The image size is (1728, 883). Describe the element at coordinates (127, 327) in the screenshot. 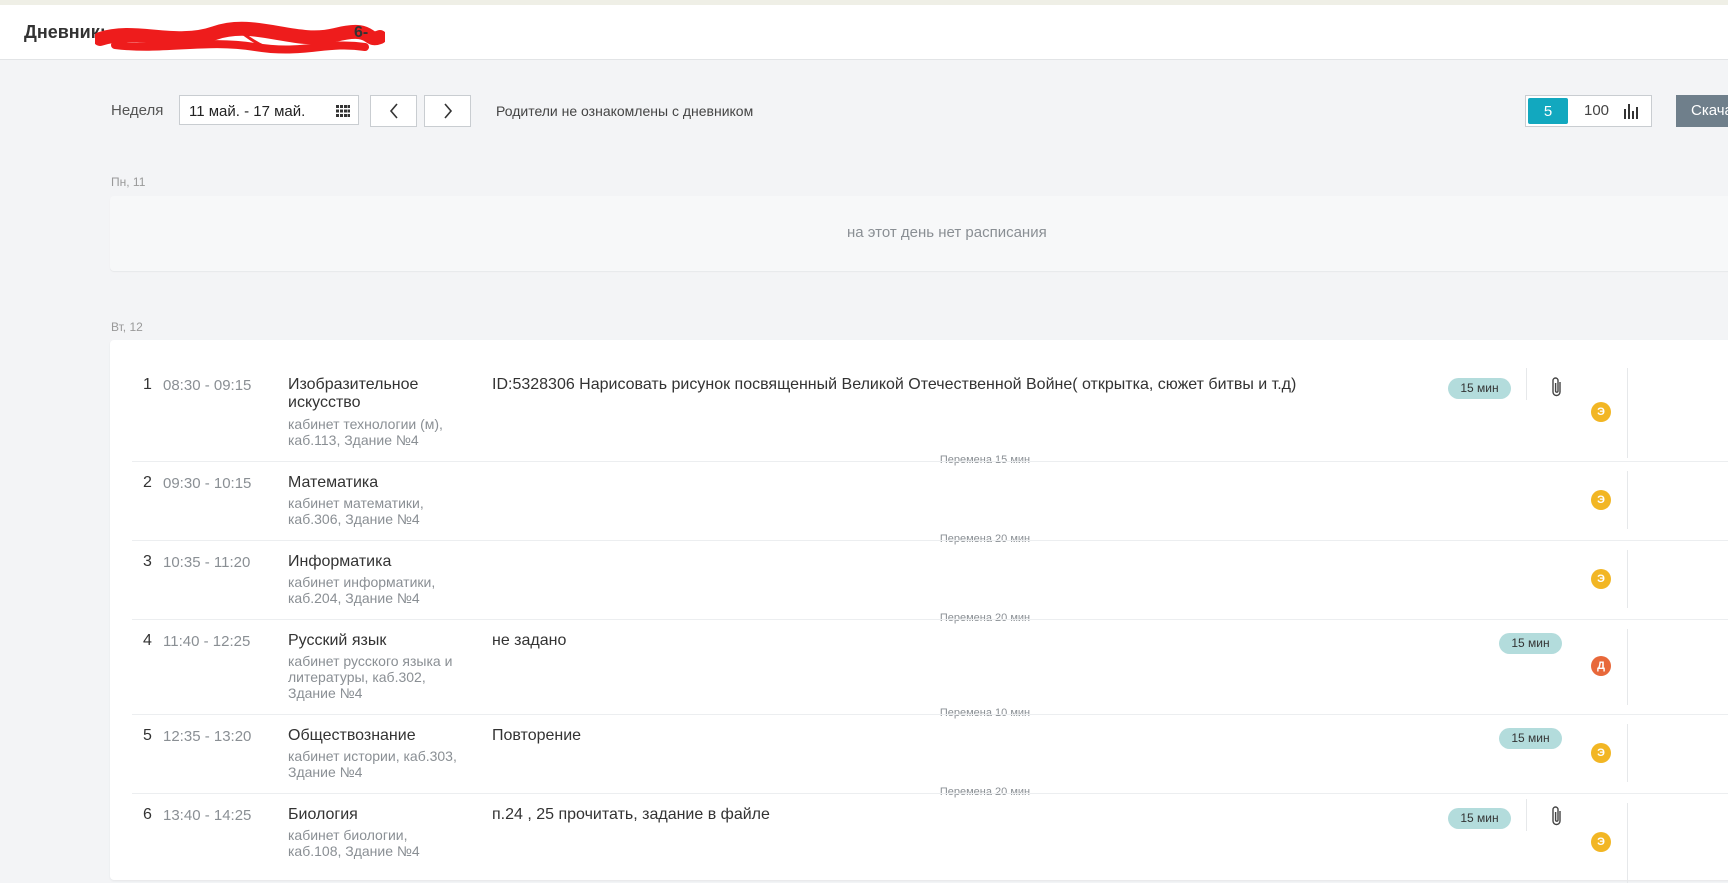

I see `day-label-tuesday: Вт, 12` at that location.